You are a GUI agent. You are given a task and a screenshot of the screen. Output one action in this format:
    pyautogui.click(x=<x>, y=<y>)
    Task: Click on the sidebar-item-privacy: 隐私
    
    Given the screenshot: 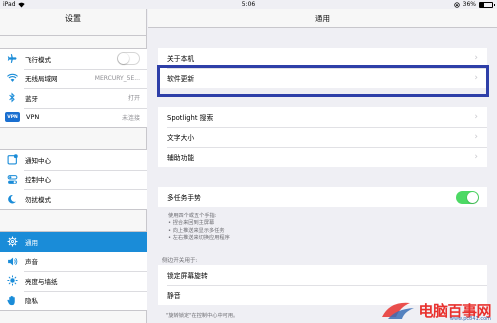 What is the action you would take?
    pyautogui.click(x=73, y=300)
    